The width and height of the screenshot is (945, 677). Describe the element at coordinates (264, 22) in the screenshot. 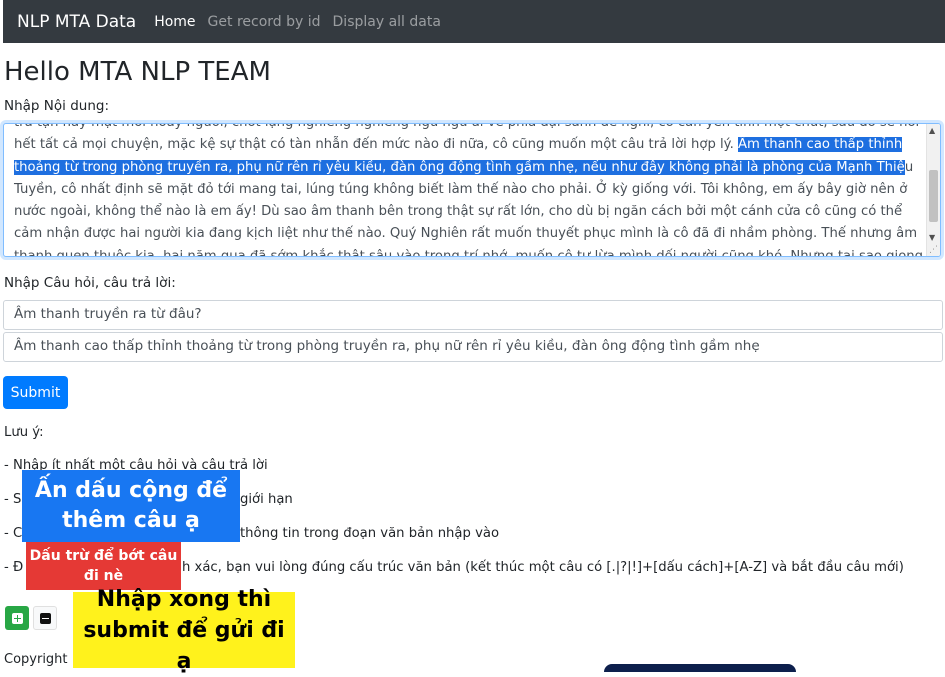

I see `nav-link-get-record: Get record by id` at that location.